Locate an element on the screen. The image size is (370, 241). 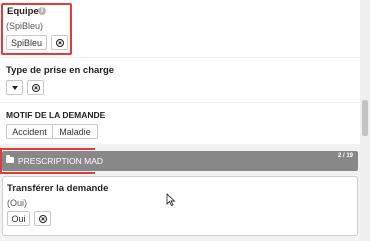
section-highlight-box is located at coordinates (47, 161).